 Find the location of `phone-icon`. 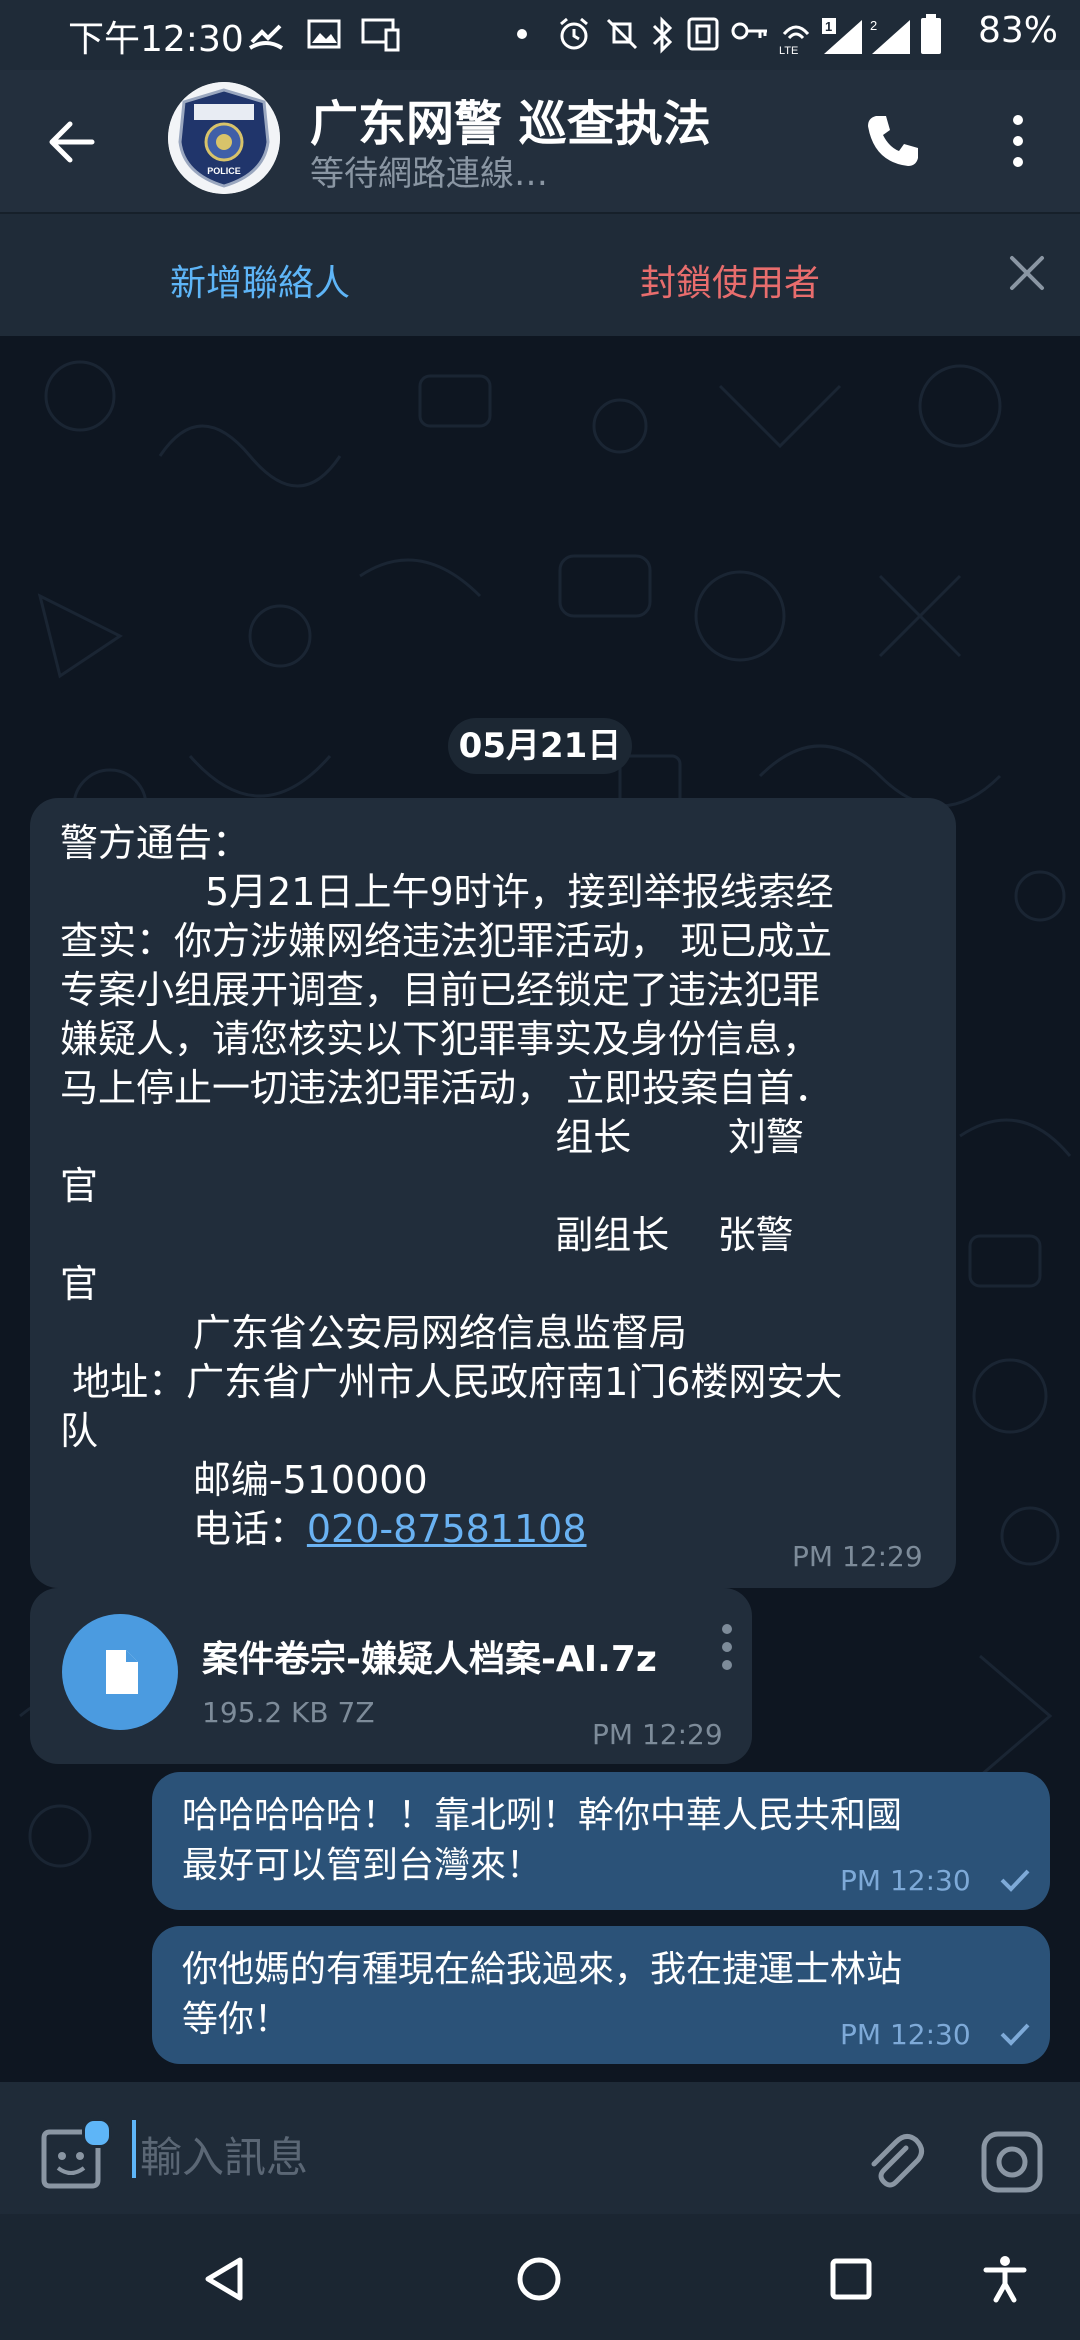

phone-icon is located at coordinates (893, 141).